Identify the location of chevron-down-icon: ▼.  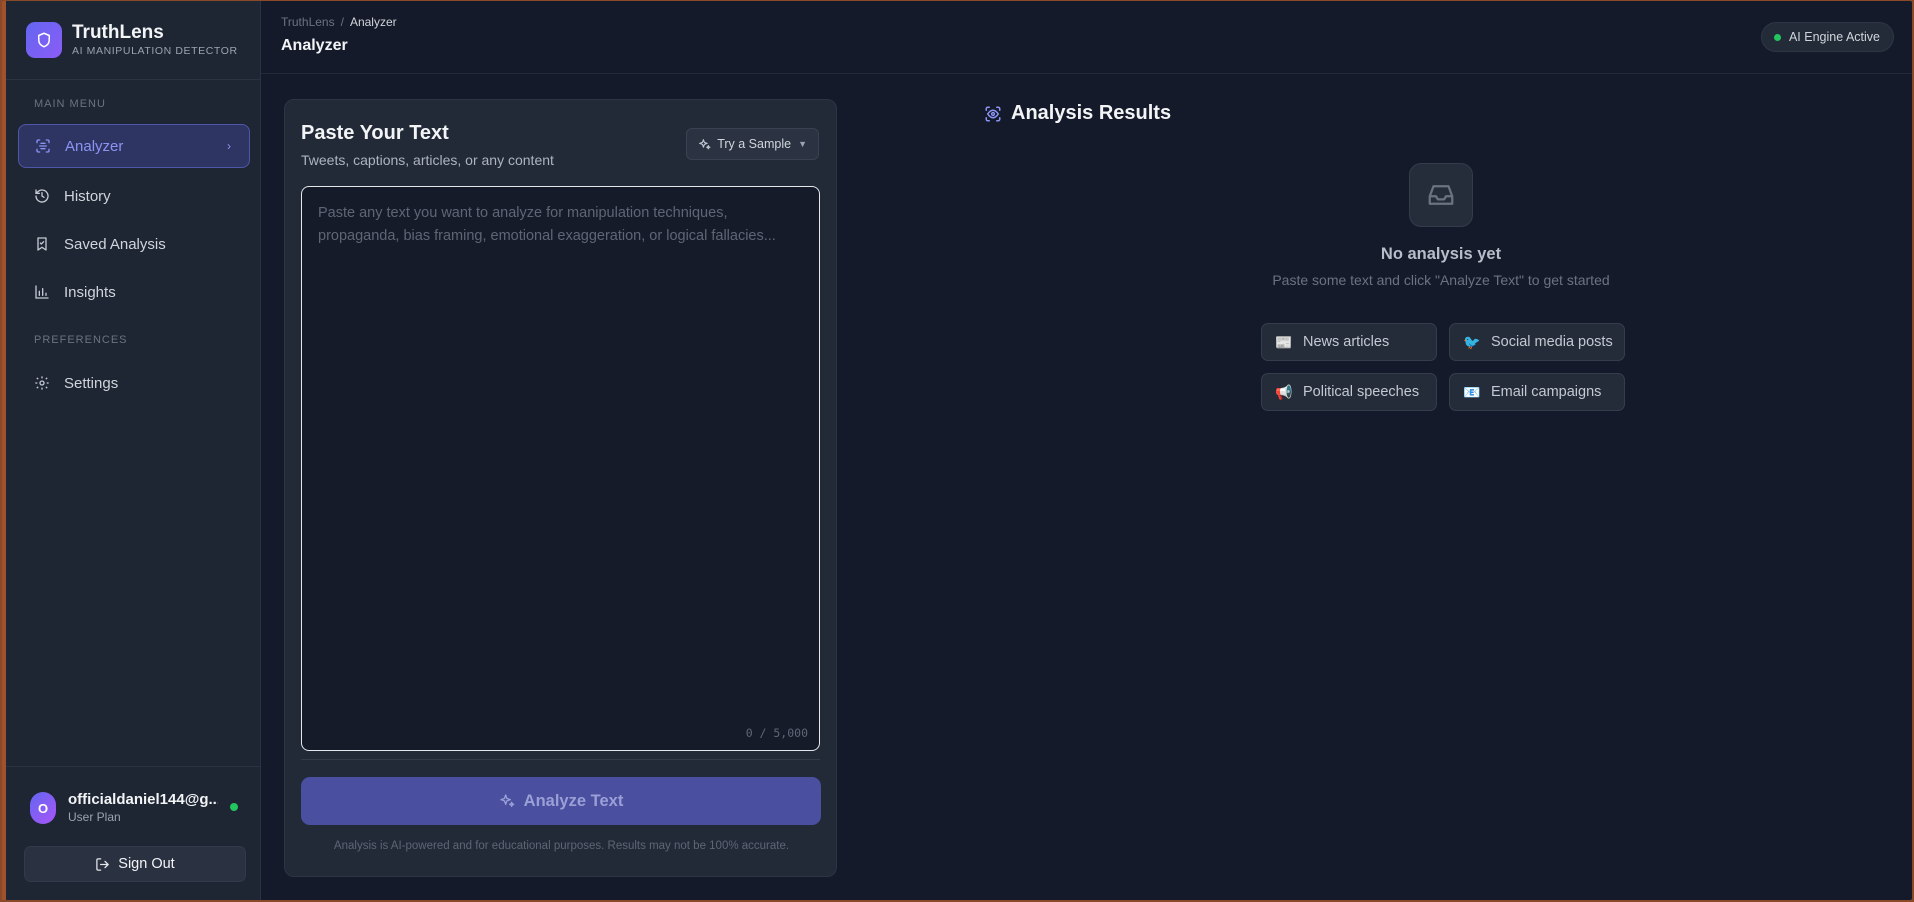
(802, 144).